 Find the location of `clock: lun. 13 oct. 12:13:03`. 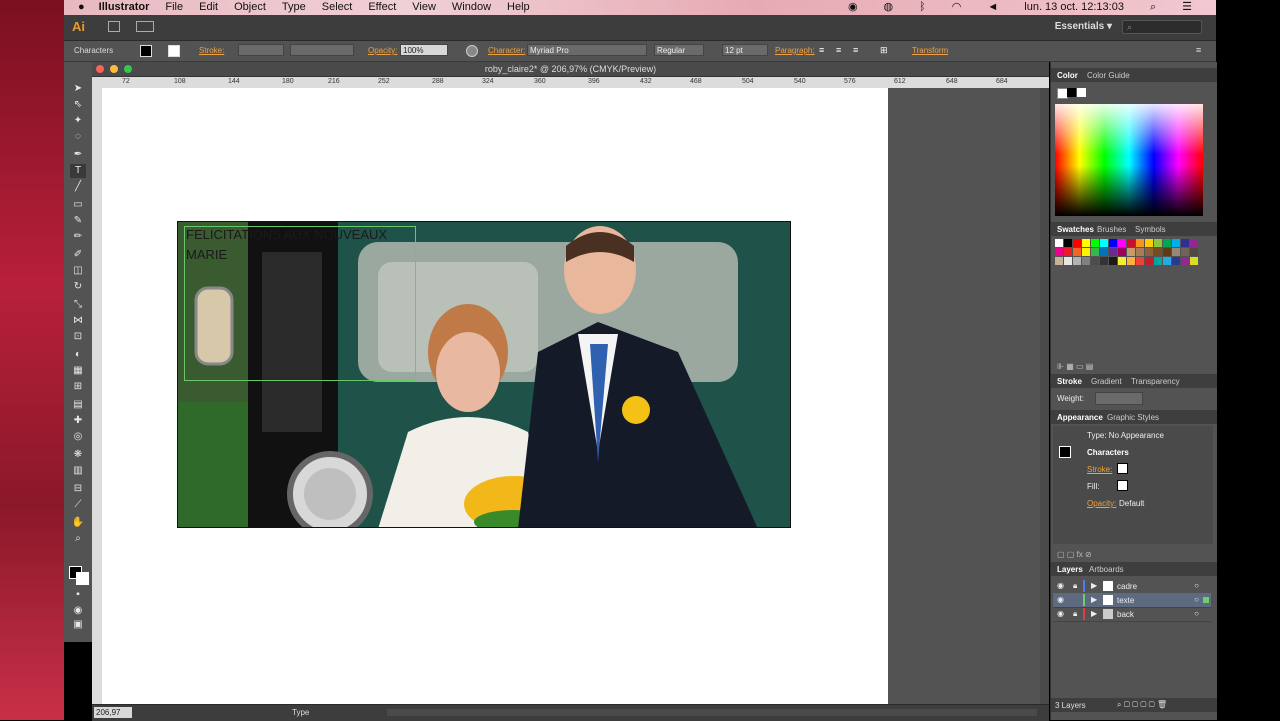

clock: lun. 13 oct. 12:13:03 is located at coordinates (1074, 7).